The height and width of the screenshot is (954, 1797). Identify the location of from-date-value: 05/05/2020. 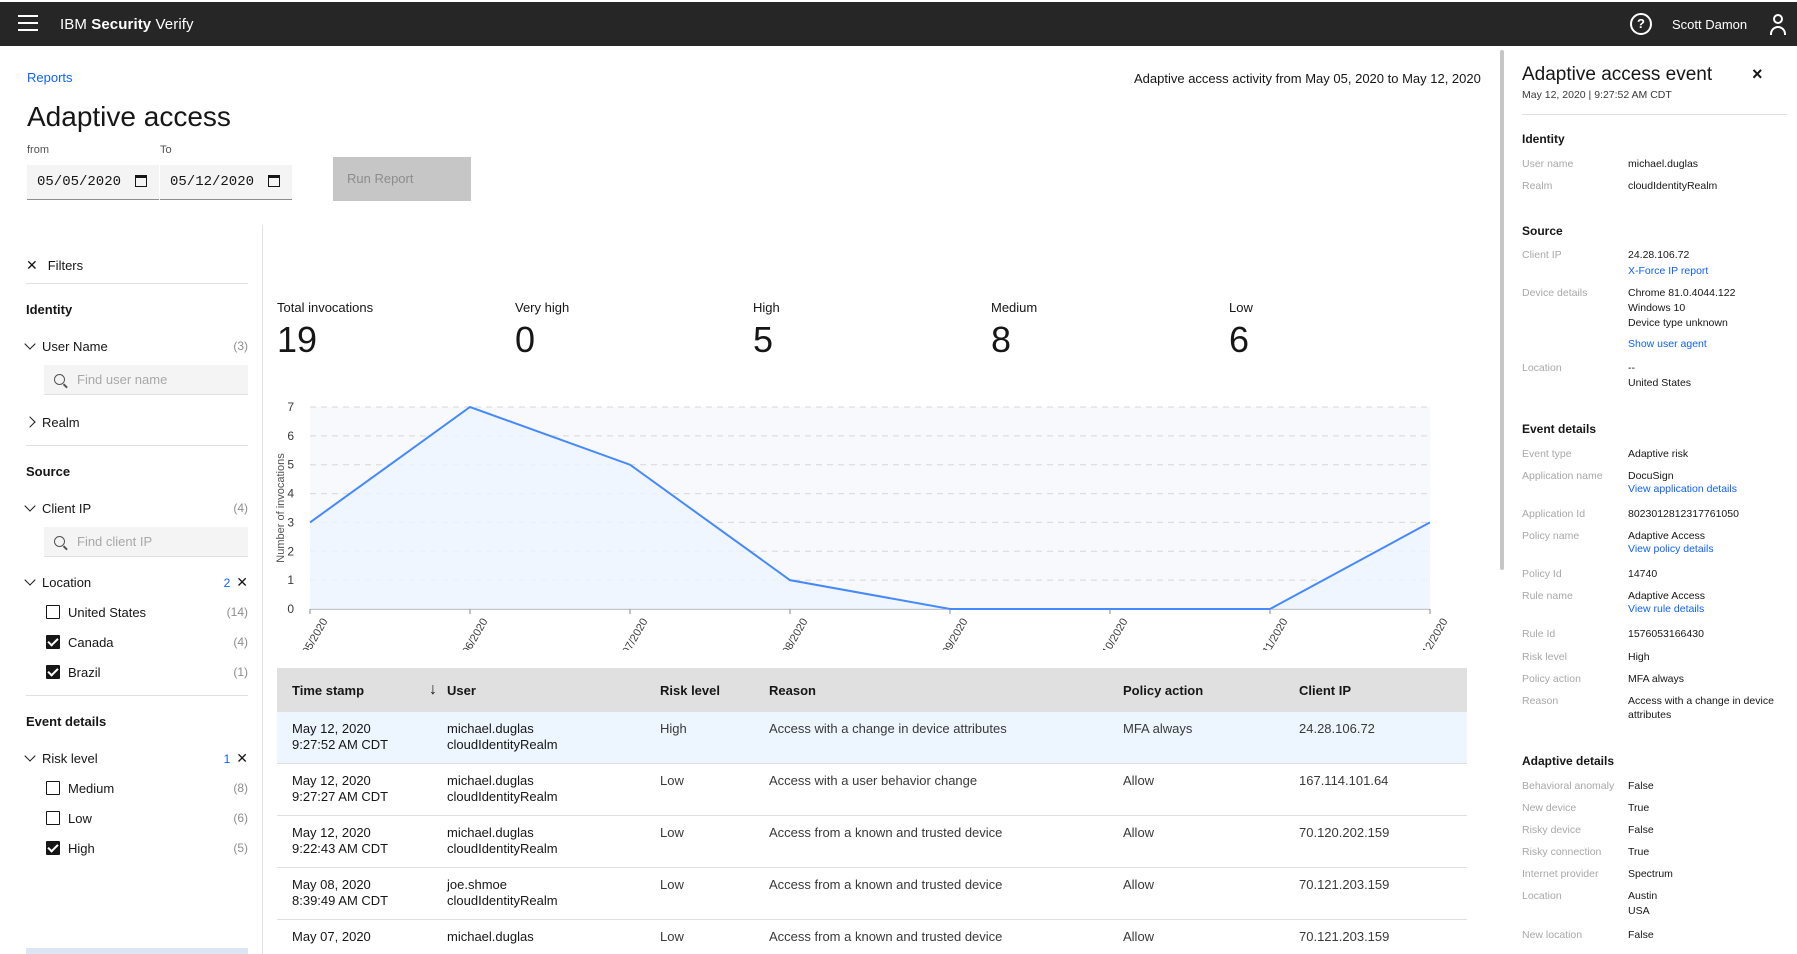
(79, 182).